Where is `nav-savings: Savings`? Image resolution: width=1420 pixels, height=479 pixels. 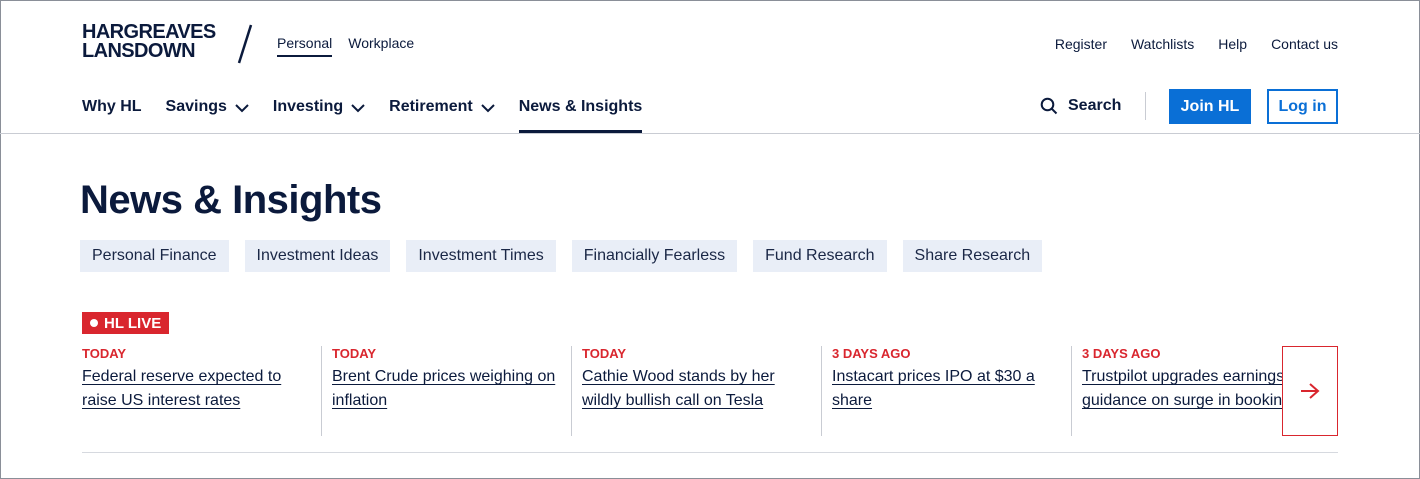
nav-savings: Savings is located at coordinates (207, 114).